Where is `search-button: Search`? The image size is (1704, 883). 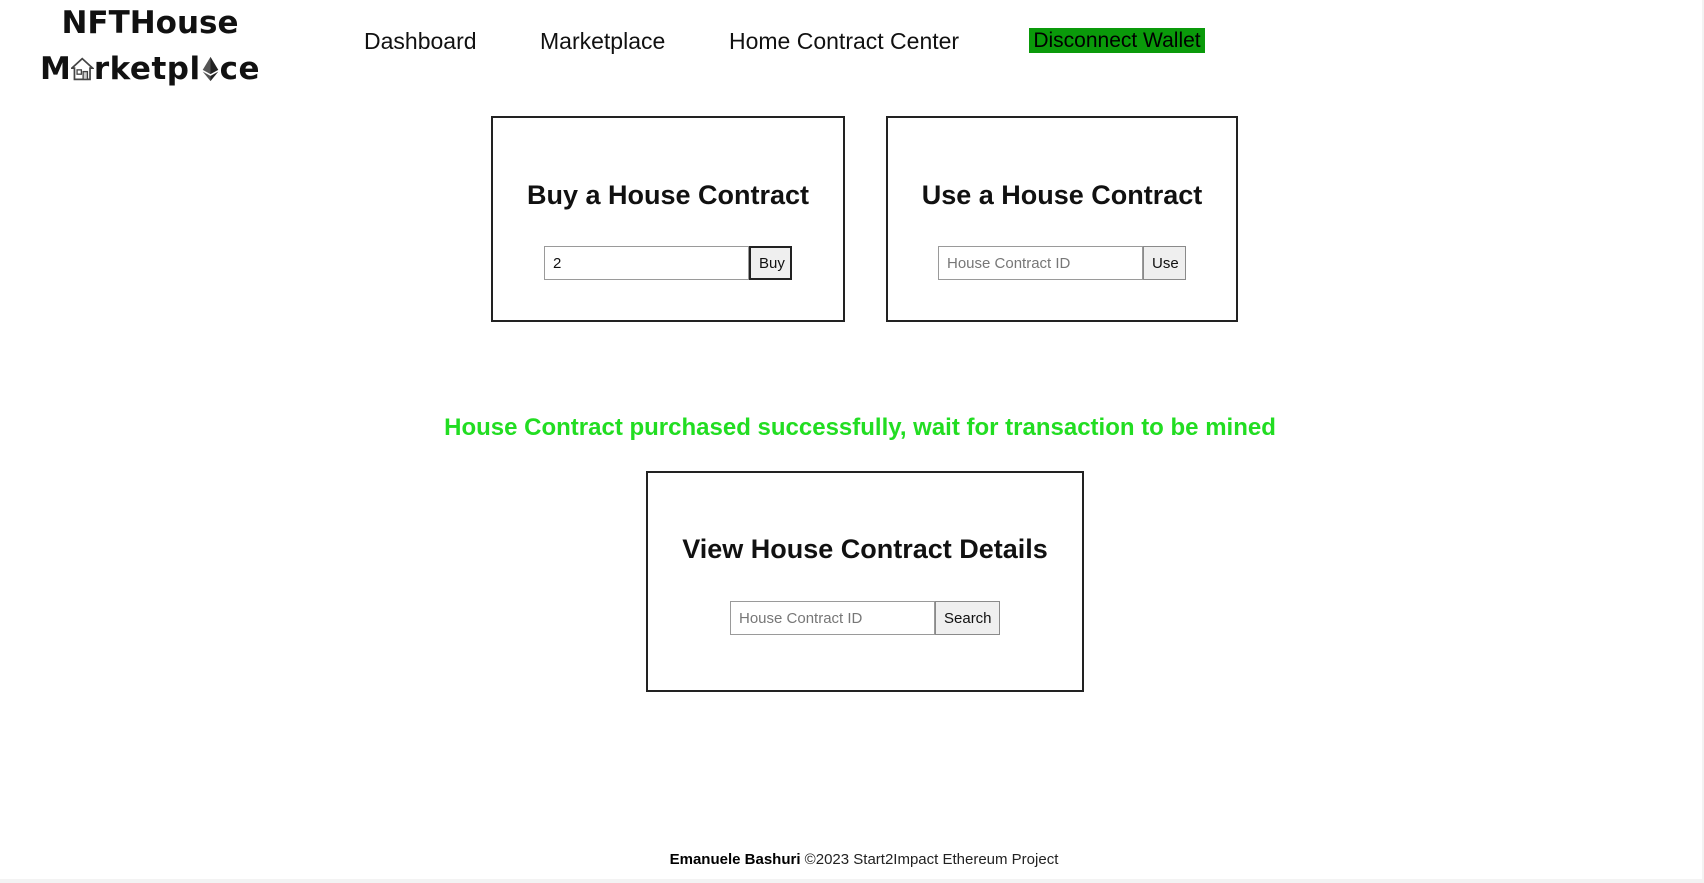
search-button: Search is located at coordinates (967, 618).